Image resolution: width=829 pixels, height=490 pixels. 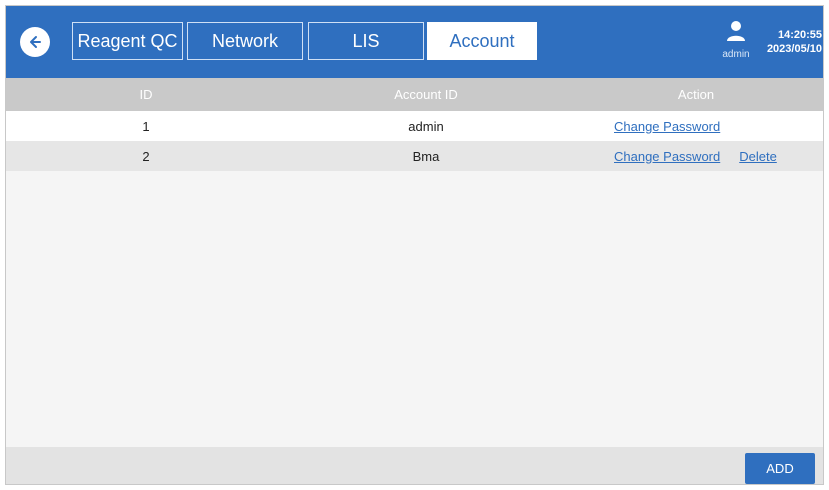 What do you see at coordinates (482, 41) in the screenshot?
I see `tab-account: Account` at bounding box center [482, 41].